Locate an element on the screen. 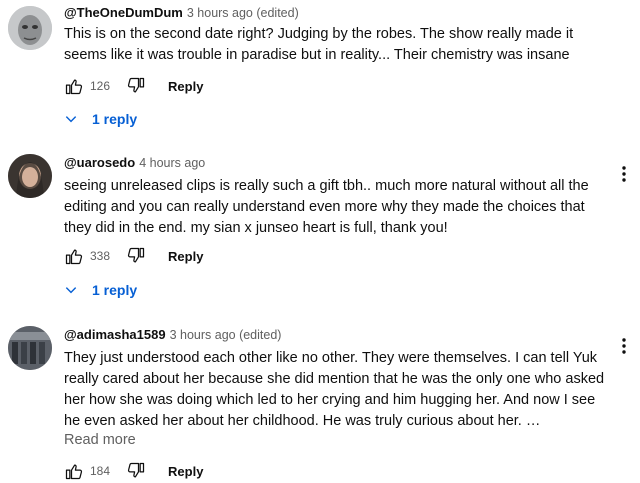  comment-timestamp: 4 hours ago is located at coordinates (172, 163).